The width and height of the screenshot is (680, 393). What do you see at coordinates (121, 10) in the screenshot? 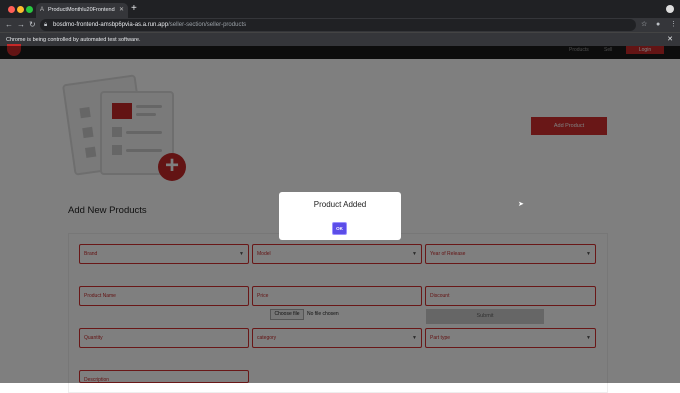
I see `tab-close-icon: ✕` at bounding box center [121, 10].